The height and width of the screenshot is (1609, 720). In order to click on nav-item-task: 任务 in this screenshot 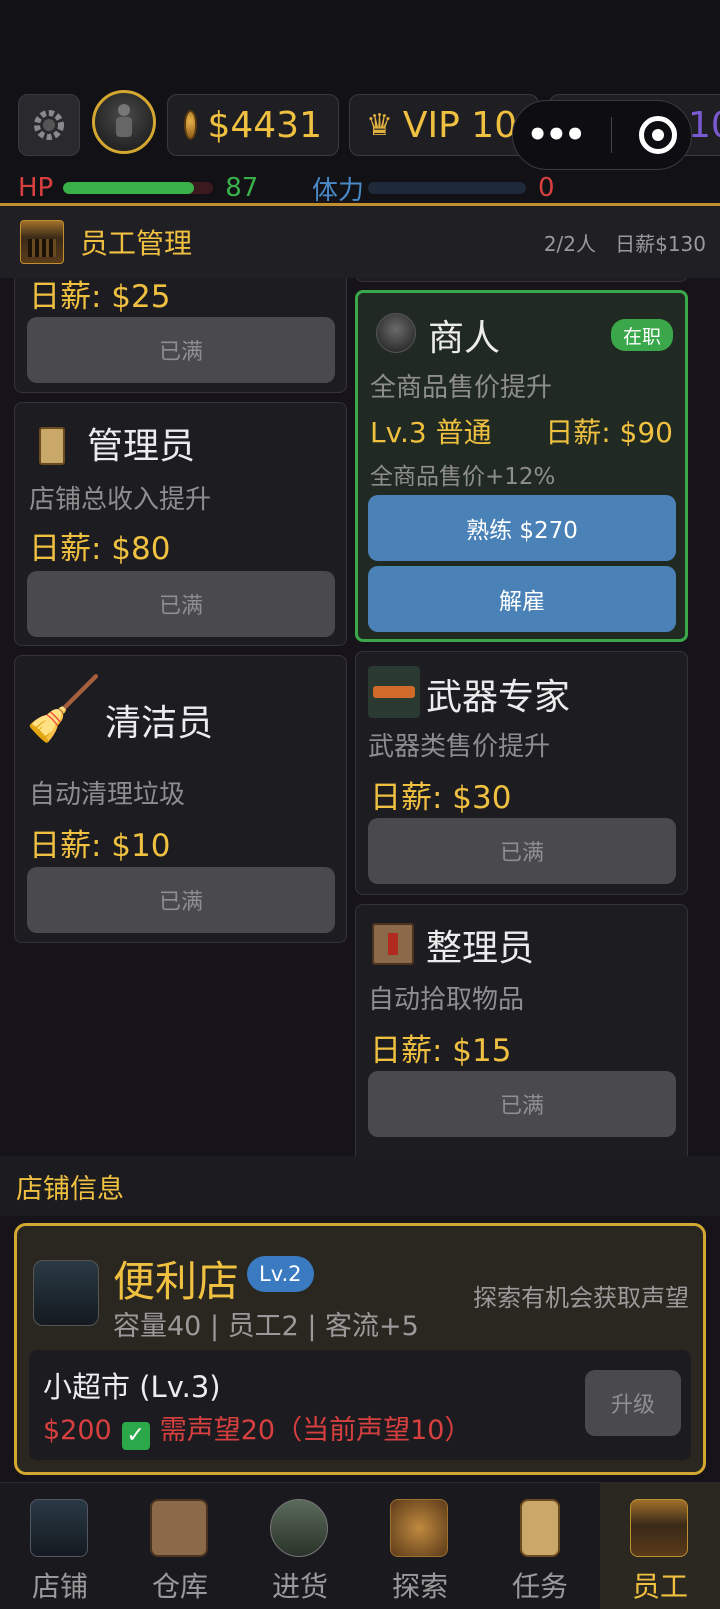, I will do `click(540, 1546)`.